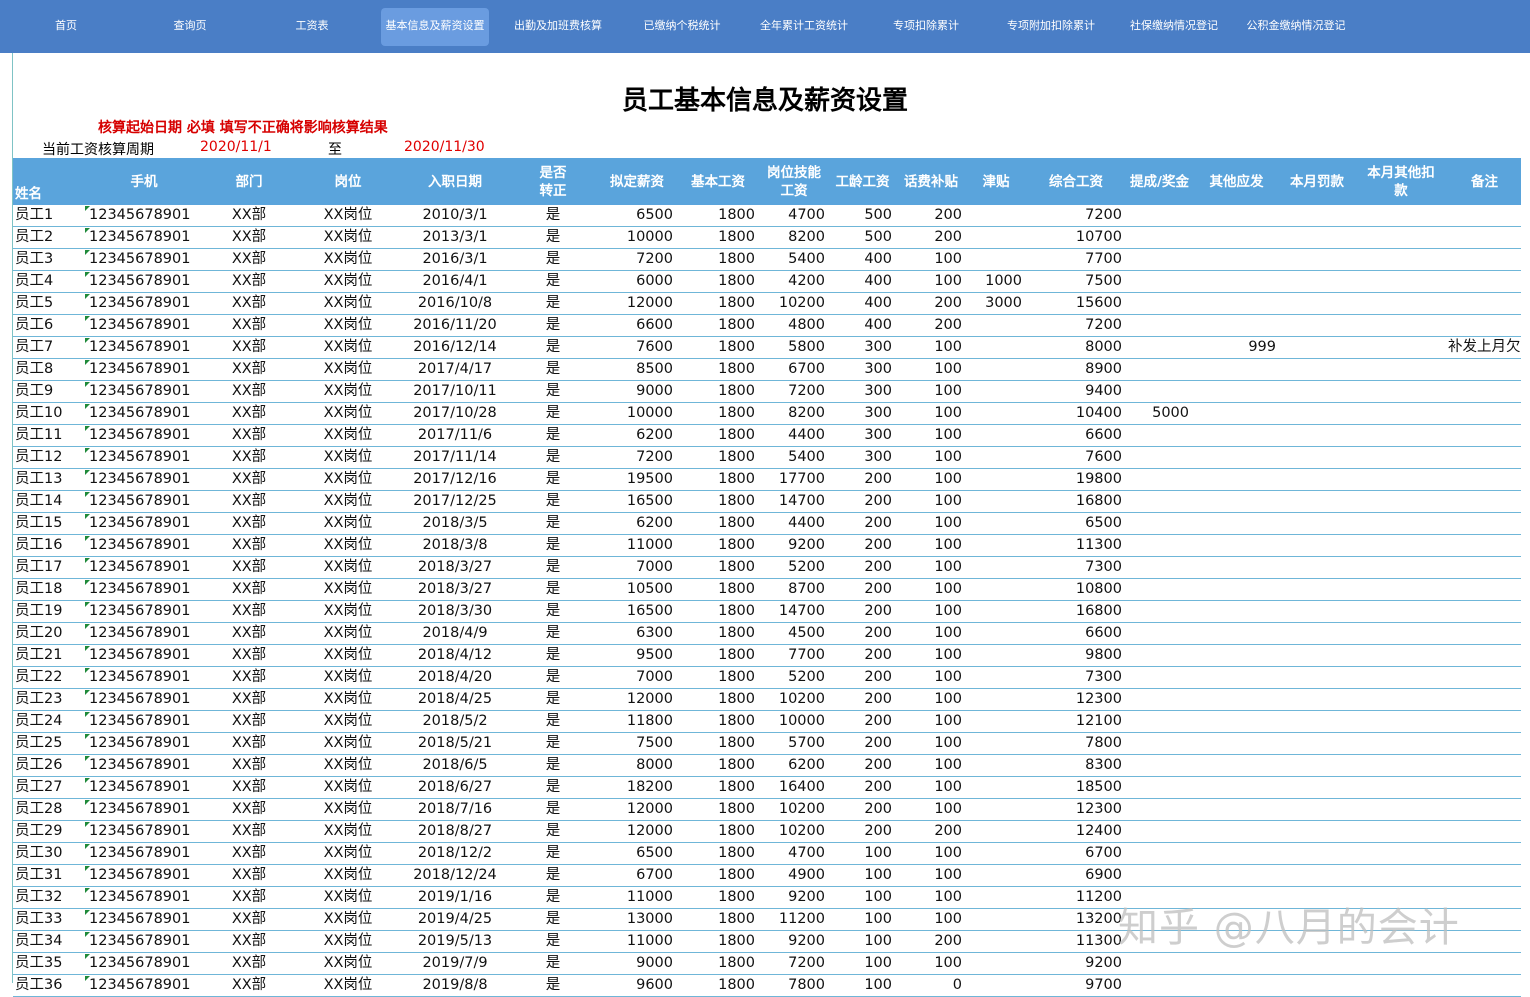 This screenshot has width=1530, height=997. What do you see at coordinates (862, 809) in the screenshot?
I see `table-cell: 200` at bounding box center [862, 809].